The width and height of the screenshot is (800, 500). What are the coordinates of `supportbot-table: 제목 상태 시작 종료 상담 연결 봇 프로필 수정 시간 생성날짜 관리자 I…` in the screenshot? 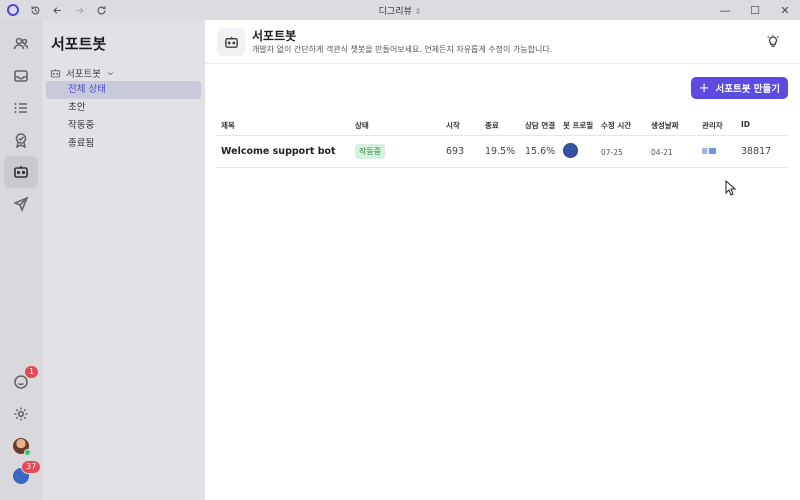 It's located at (502, 141).